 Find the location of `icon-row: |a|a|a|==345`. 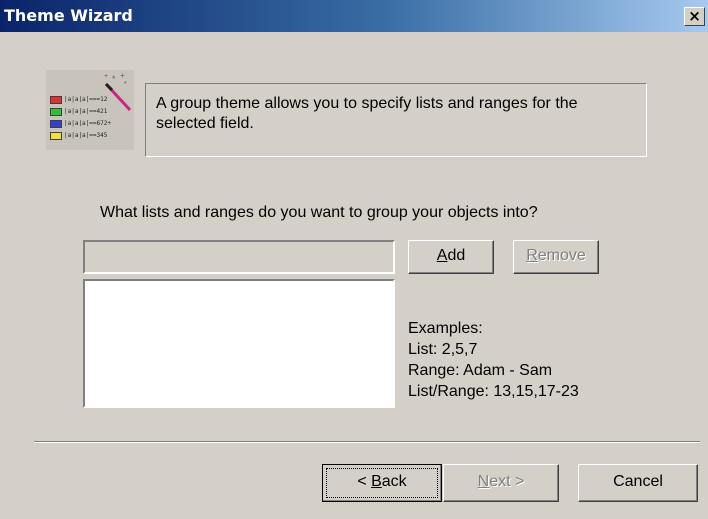

icon-row: |a|a|a|==345 is located at coordinates (78, 136).